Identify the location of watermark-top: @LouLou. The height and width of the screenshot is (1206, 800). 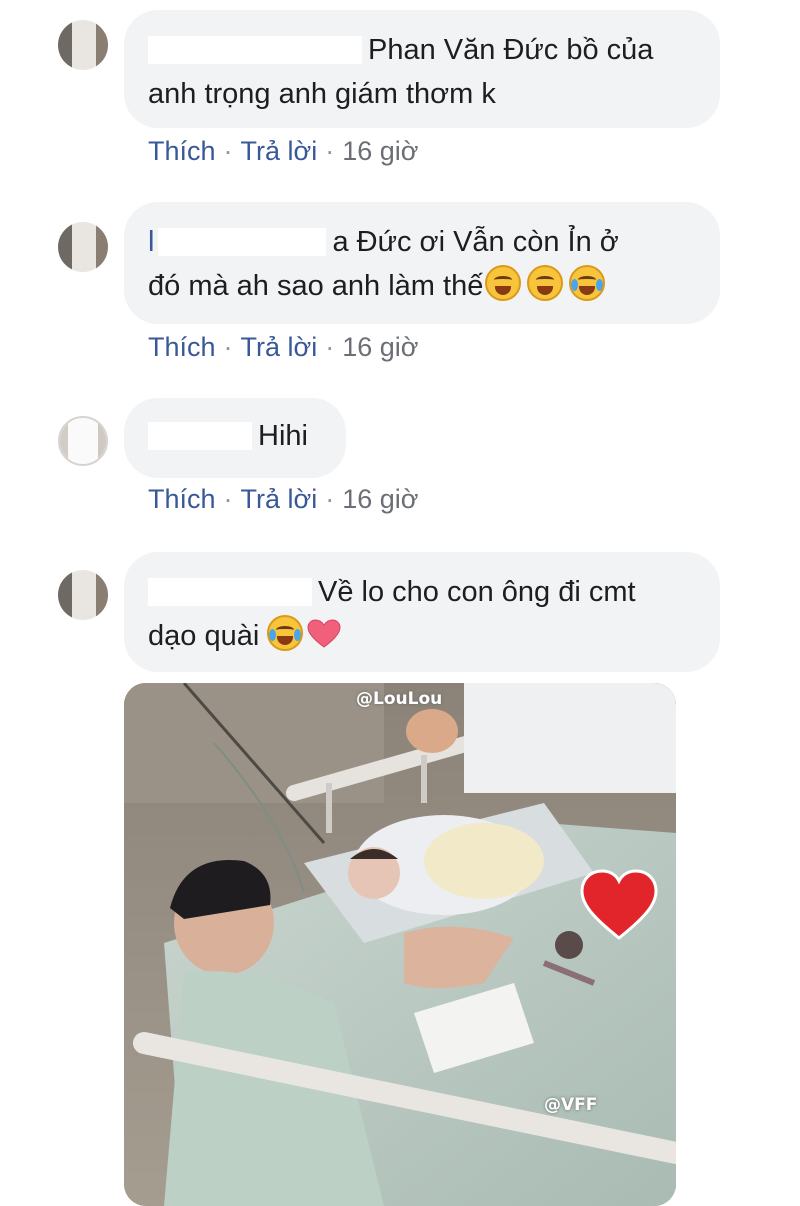
(399, 699).